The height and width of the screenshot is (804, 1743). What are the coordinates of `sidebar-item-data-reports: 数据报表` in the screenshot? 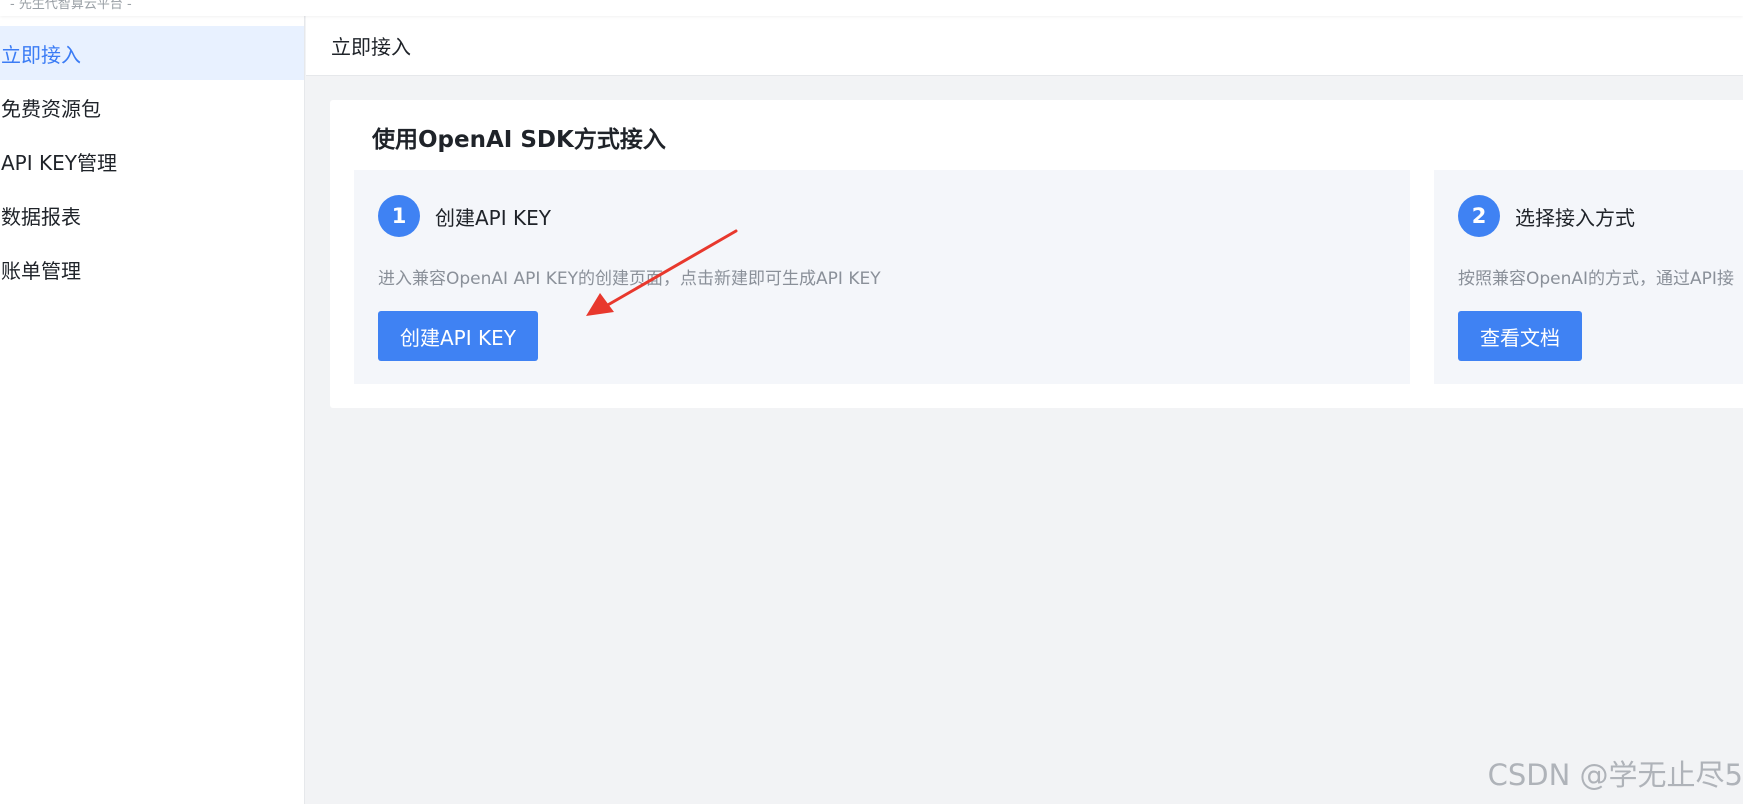 It's located at (152, 215).